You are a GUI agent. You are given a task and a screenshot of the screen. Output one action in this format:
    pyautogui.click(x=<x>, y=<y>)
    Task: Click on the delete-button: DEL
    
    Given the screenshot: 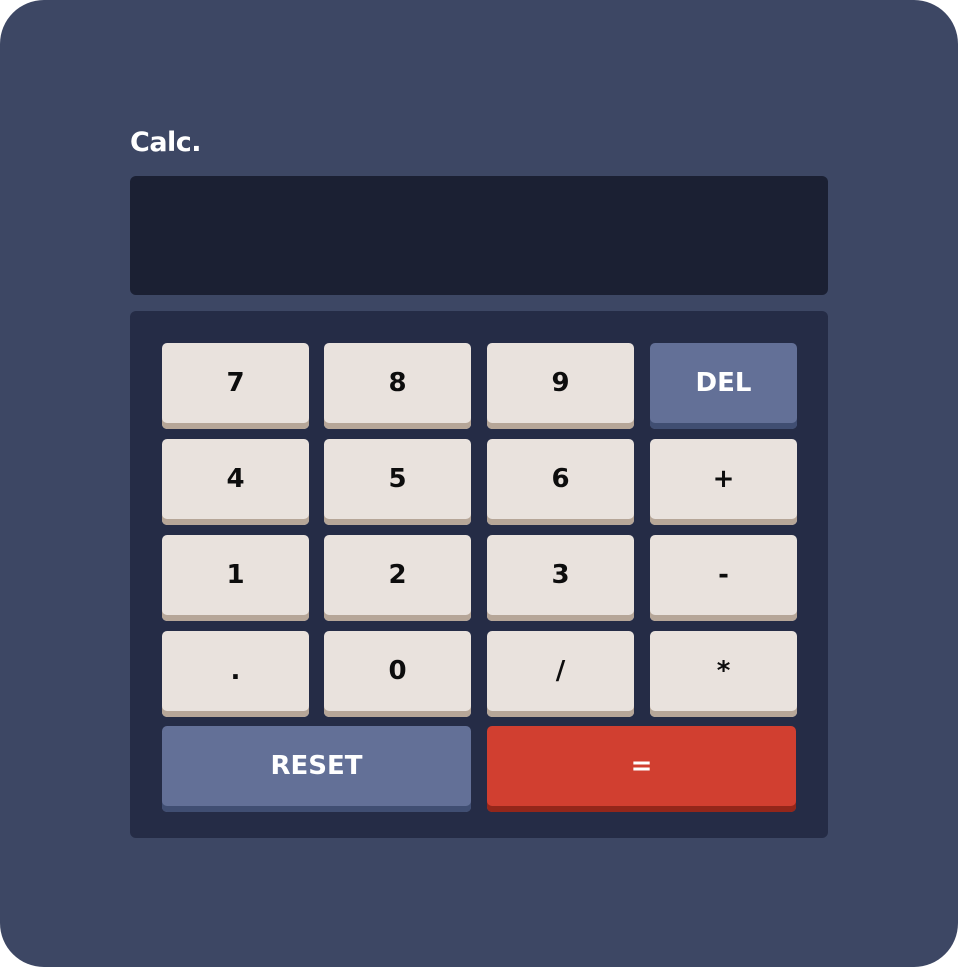 What is the action you would take?
    pyautogui.click(x=723, y=386)
    